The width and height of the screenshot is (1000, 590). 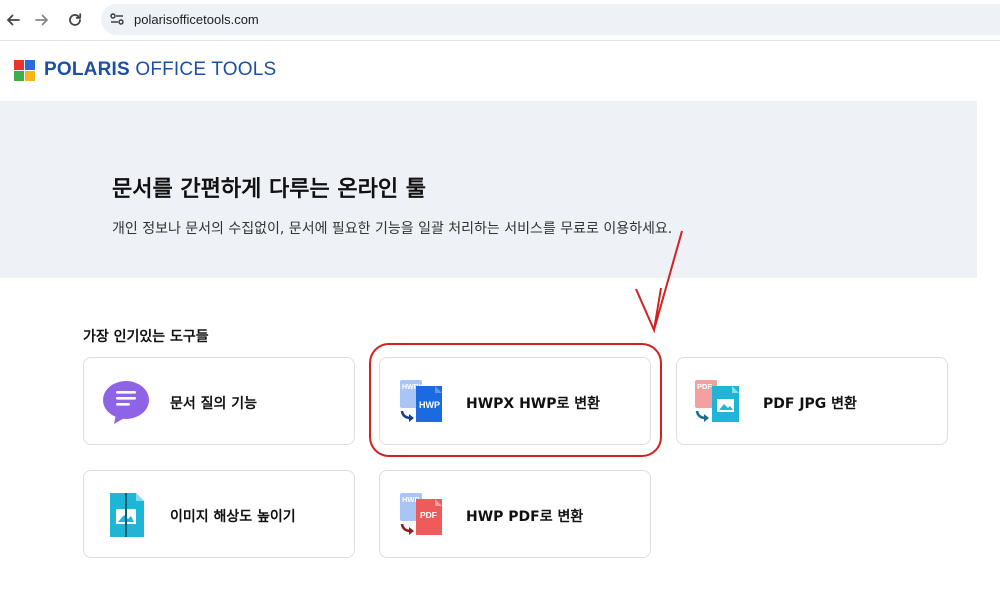 I want to click on chat-document-icon, so click(x=126, y=402).